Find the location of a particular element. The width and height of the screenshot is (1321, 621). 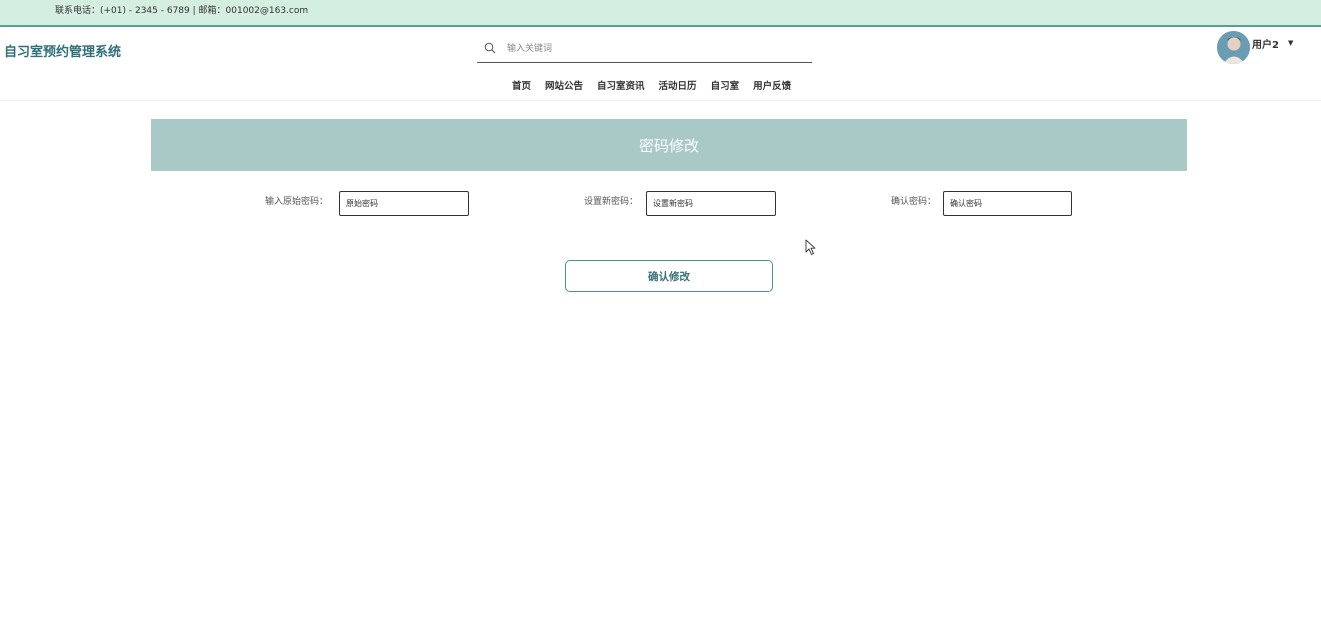

confirm-password-field is located at coordinates (1007, 203).